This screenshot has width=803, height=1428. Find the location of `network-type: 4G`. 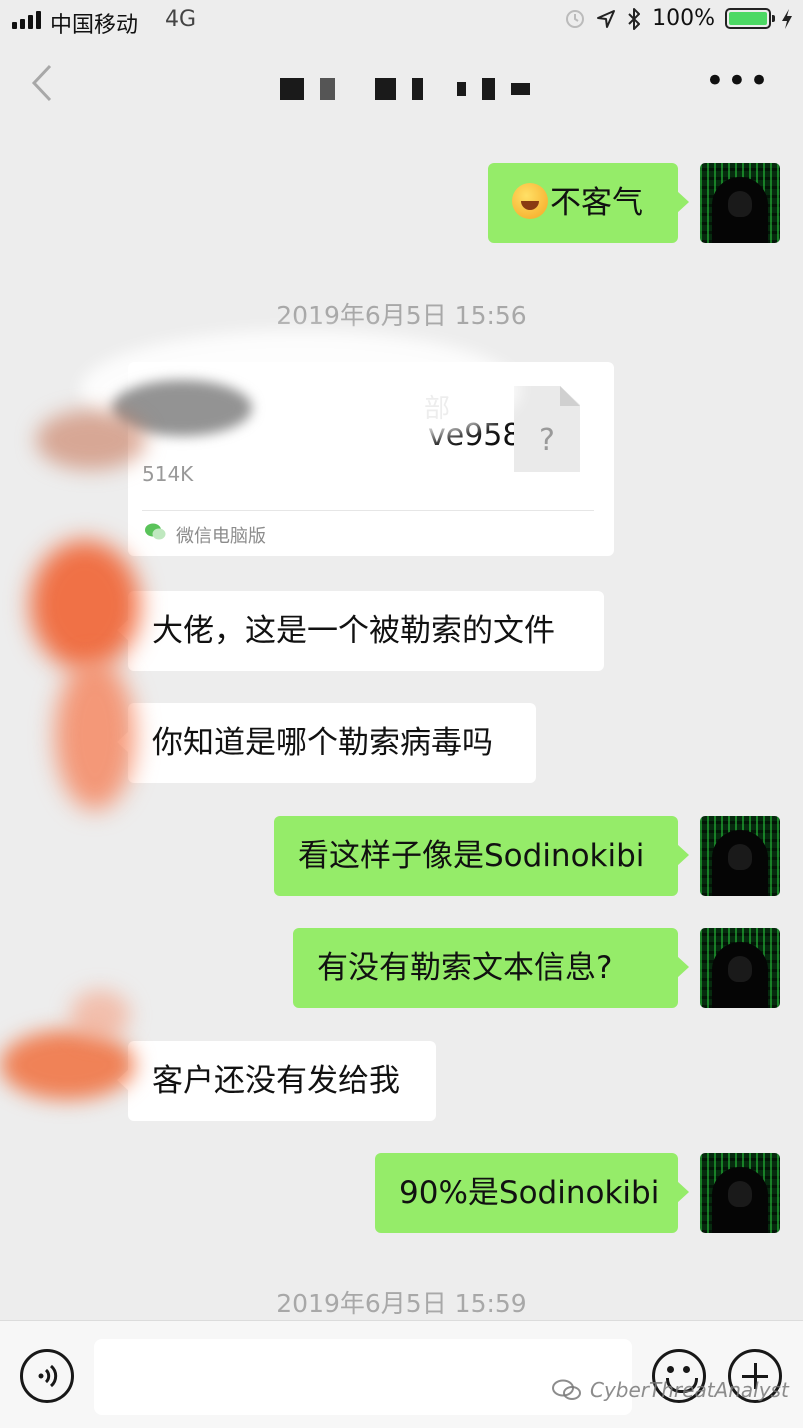

network-type: 4G is located at coordinates (181, 19).